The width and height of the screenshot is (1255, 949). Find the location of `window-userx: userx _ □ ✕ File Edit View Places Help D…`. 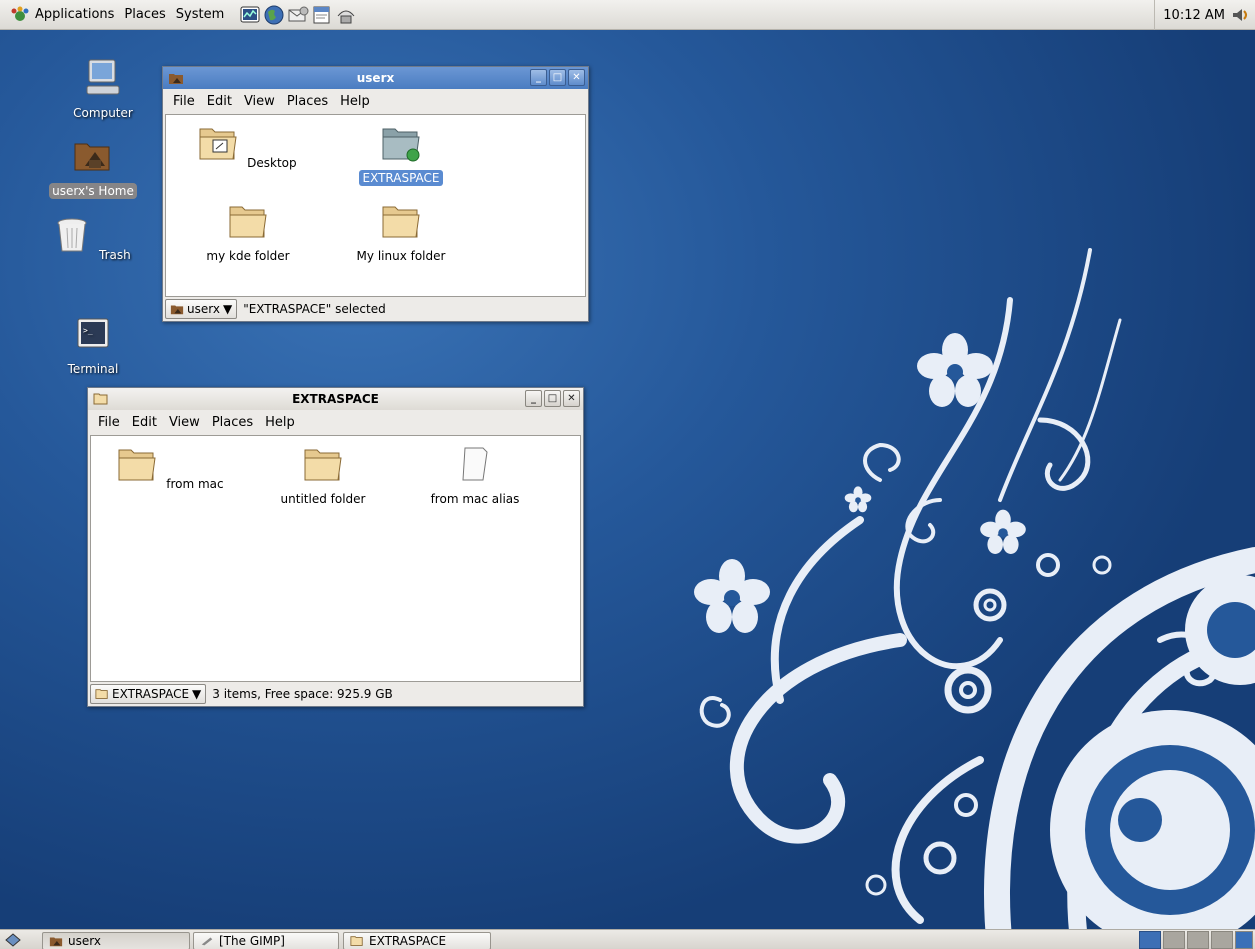

window-userx: userx _ □ ✕ File Edit View Places Help D… is located at coordinates (375, 194).